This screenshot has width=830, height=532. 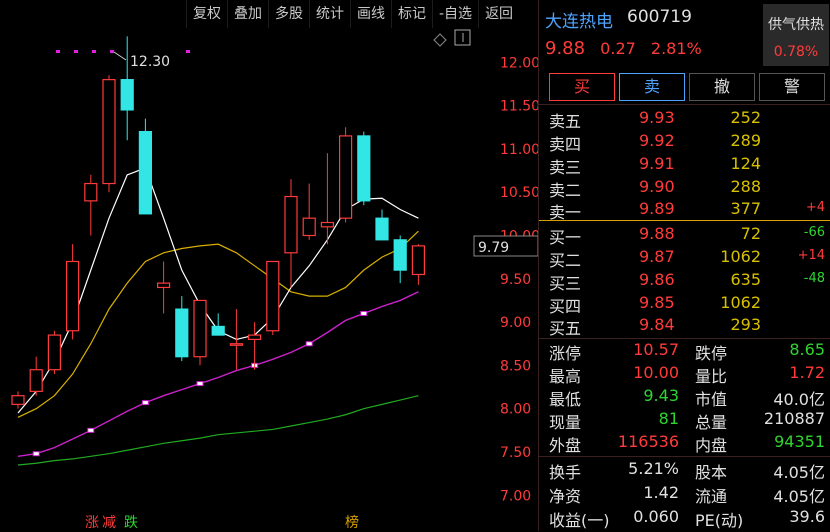 I want to click on ask-row: 卖五 9.93 252, so click(x=684, y=118).